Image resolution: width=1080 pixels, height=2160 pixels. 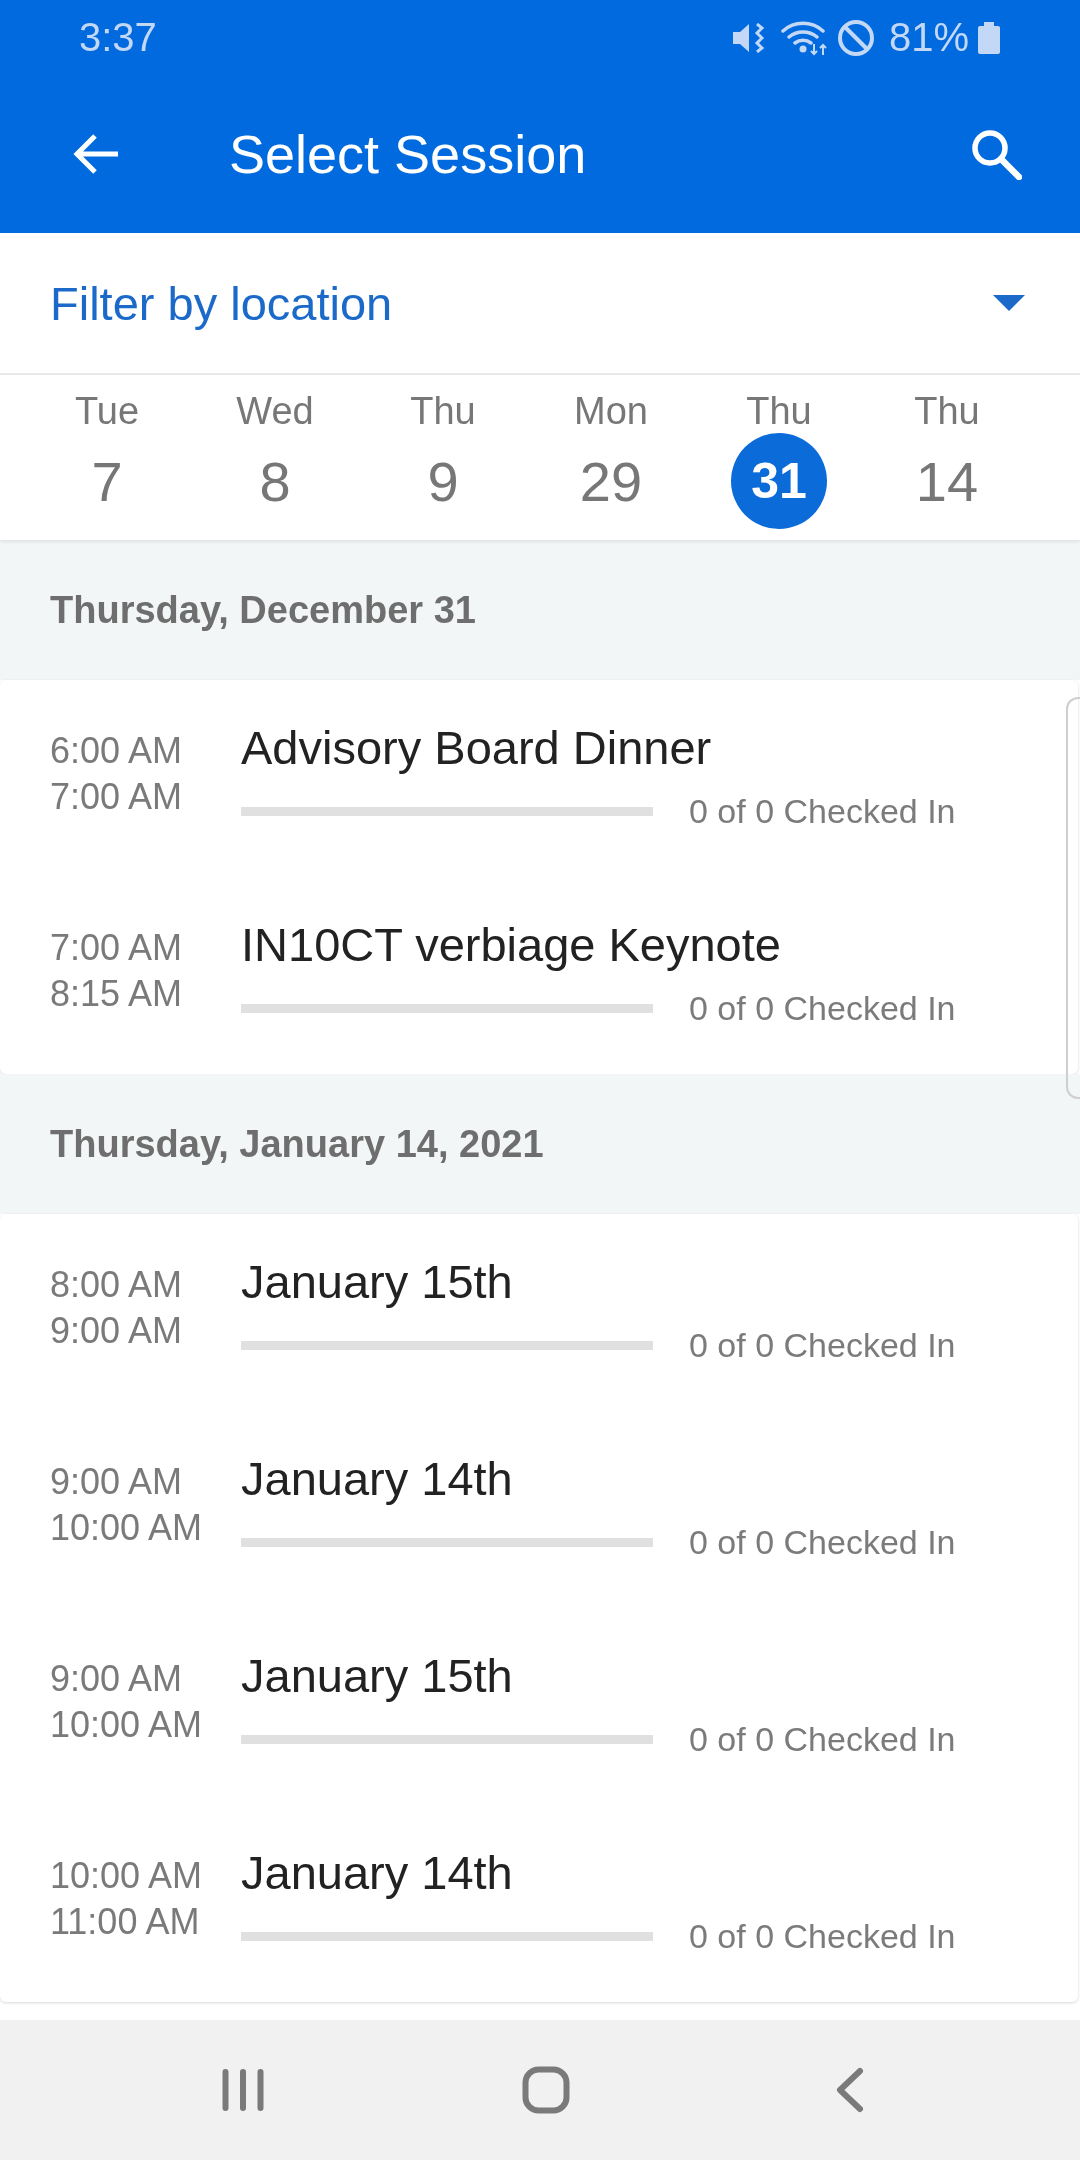 What do you see at coordinates (297, 1144) in the screenshot?
I see `date-section-header: Thursday, January 14, 2021` at bounding box center [297, 1144].